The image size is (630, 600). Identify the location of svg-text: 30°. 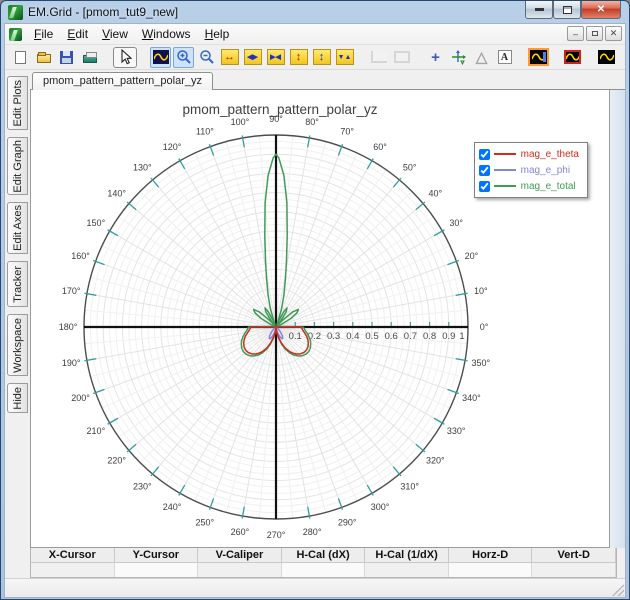
(456, 223).